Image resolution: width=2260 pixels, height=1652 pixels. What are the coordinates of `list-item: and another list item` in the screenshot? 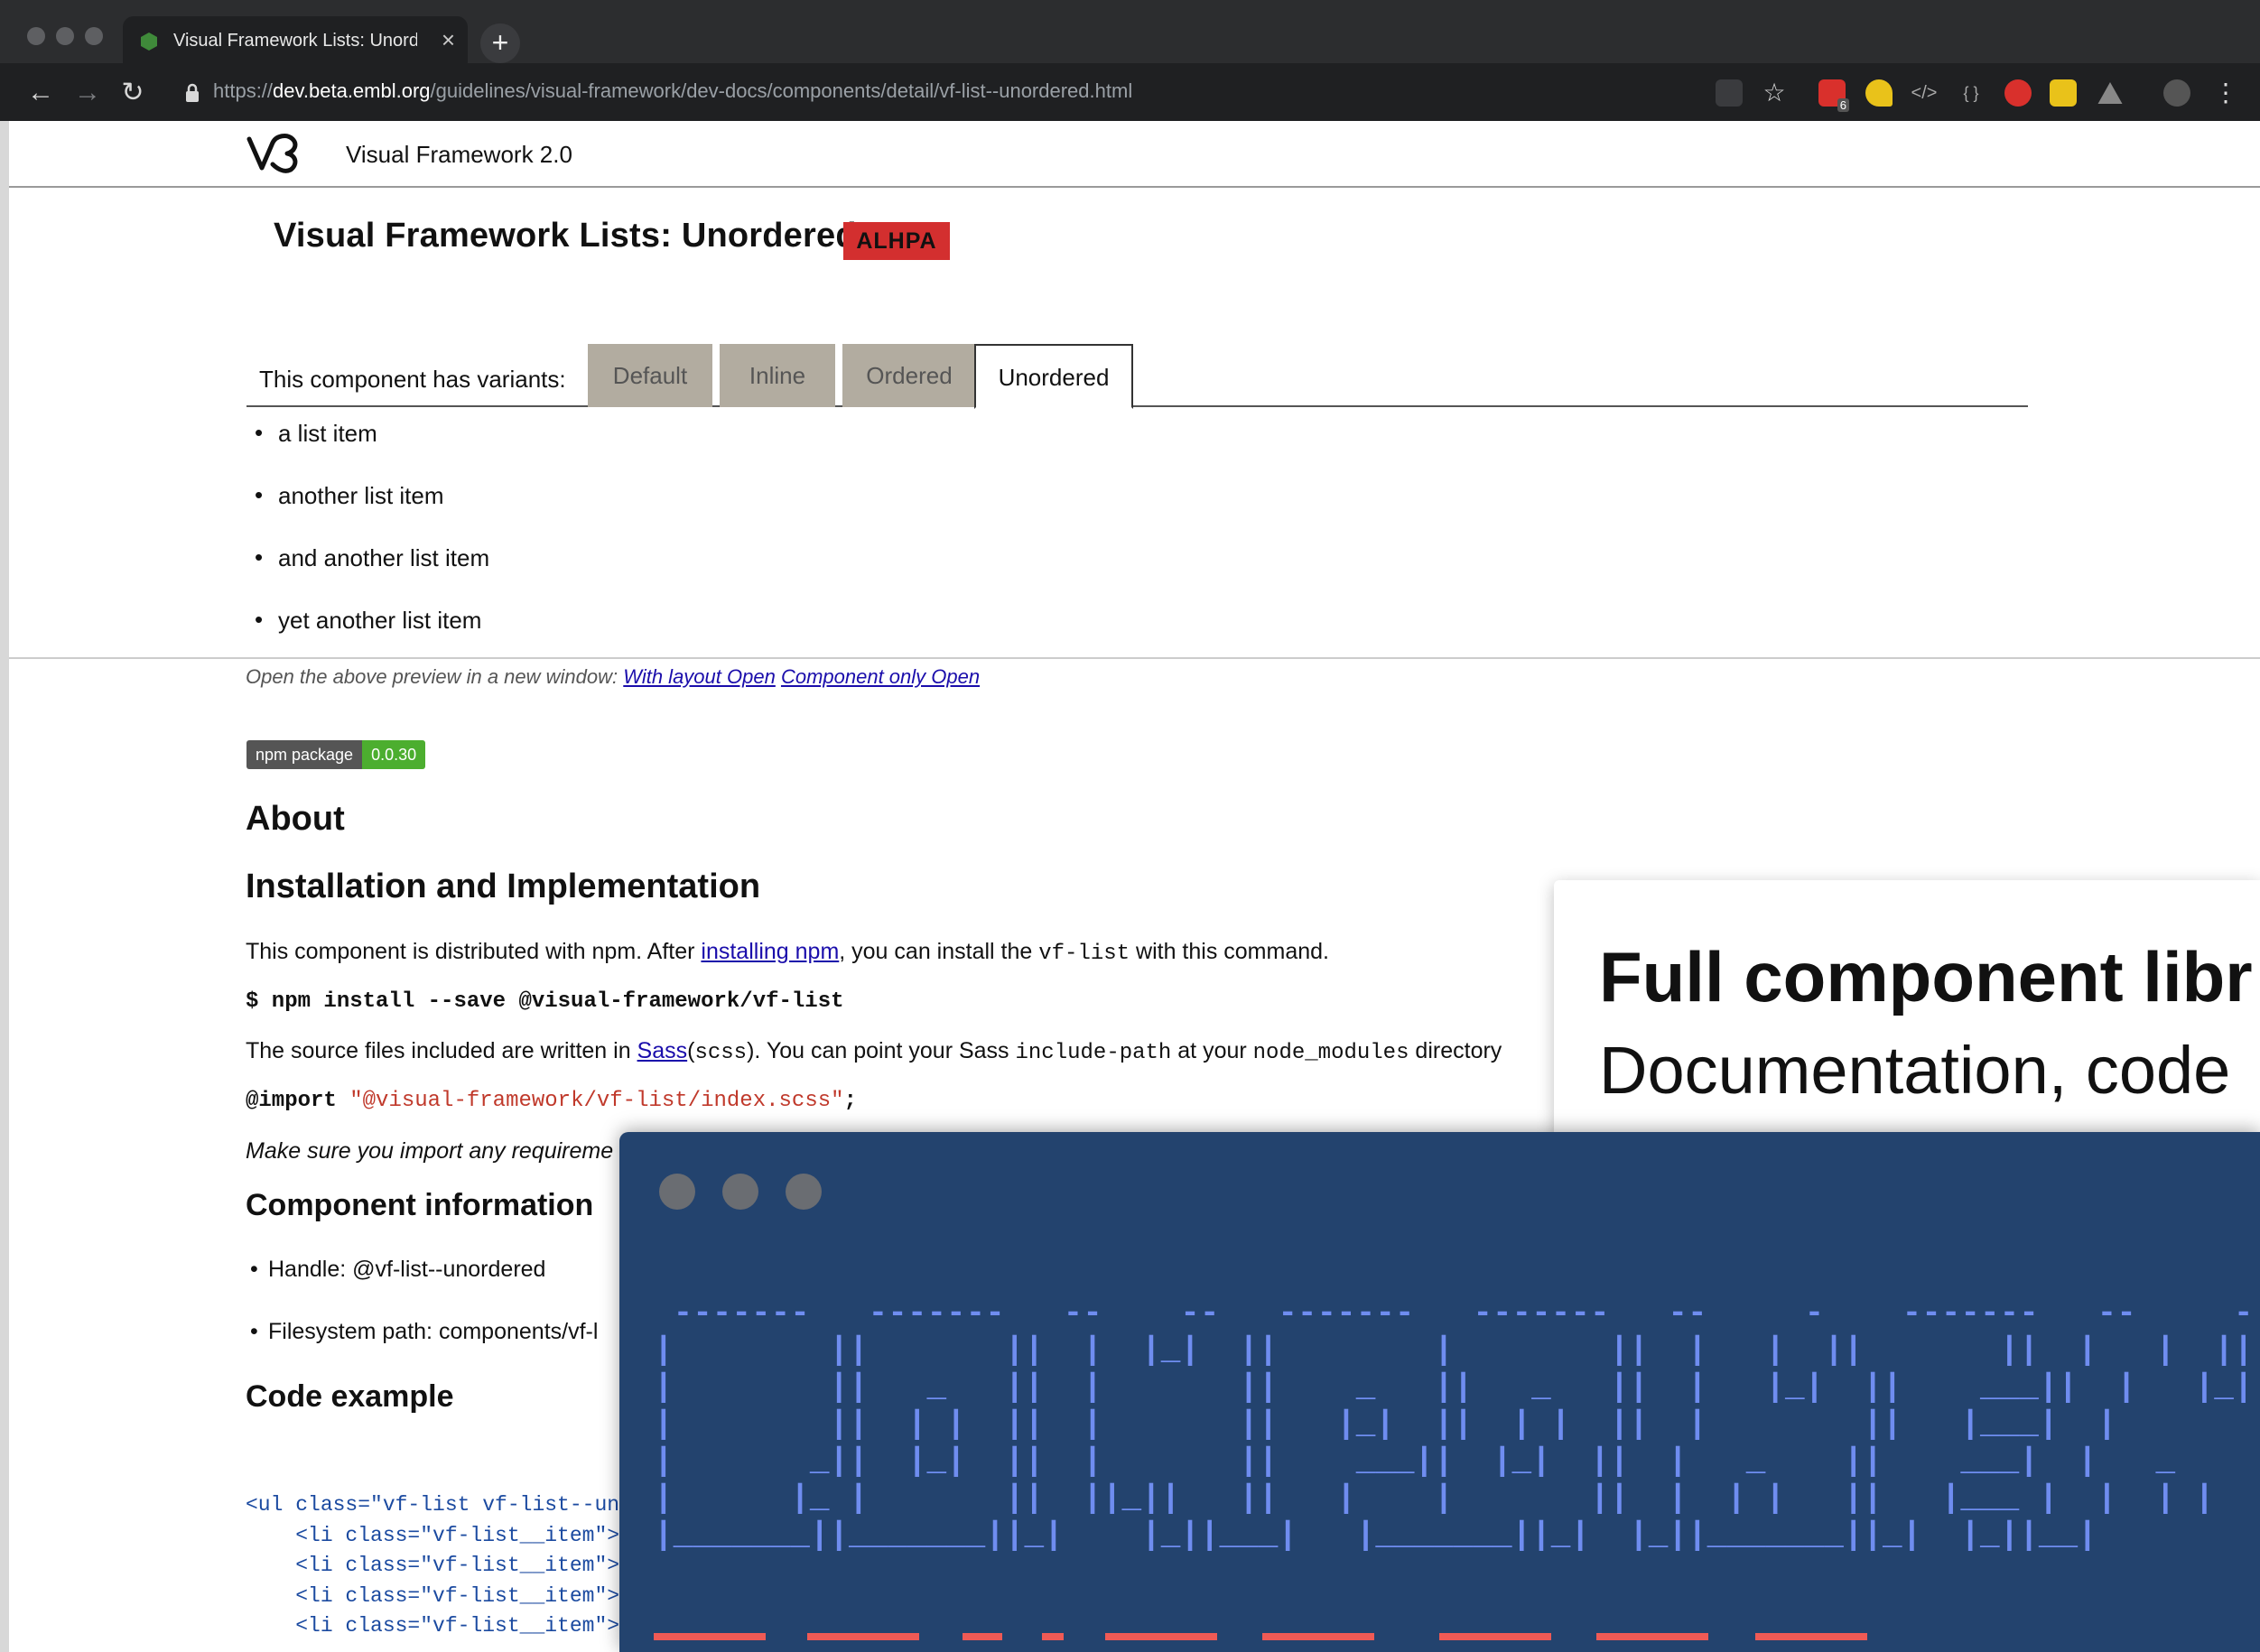 It's located at (372, 575).